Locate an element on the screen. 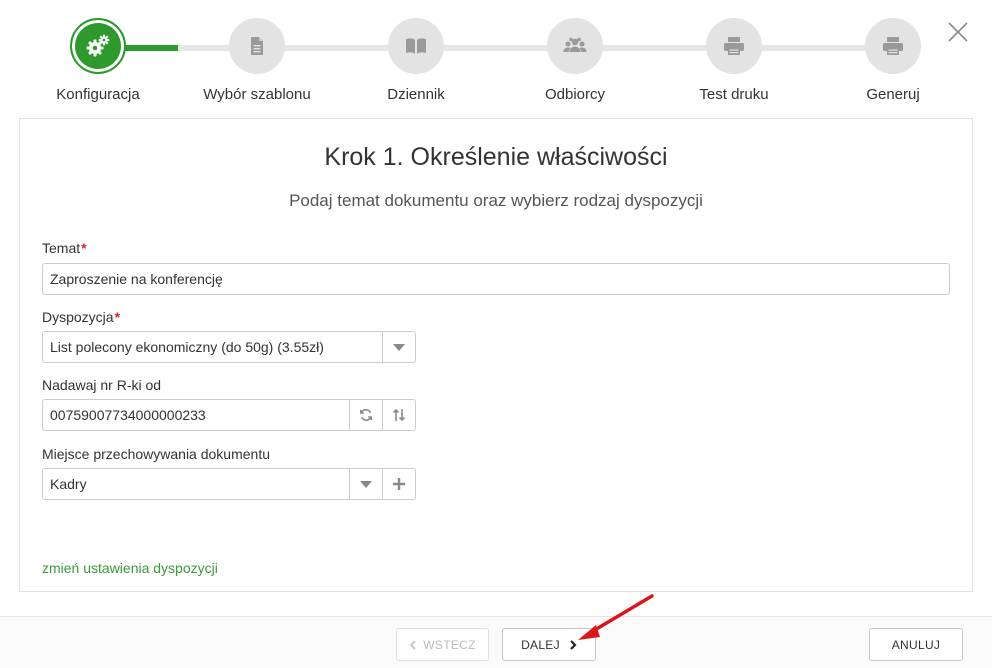  add-icon is located at coordinates (398, 484).